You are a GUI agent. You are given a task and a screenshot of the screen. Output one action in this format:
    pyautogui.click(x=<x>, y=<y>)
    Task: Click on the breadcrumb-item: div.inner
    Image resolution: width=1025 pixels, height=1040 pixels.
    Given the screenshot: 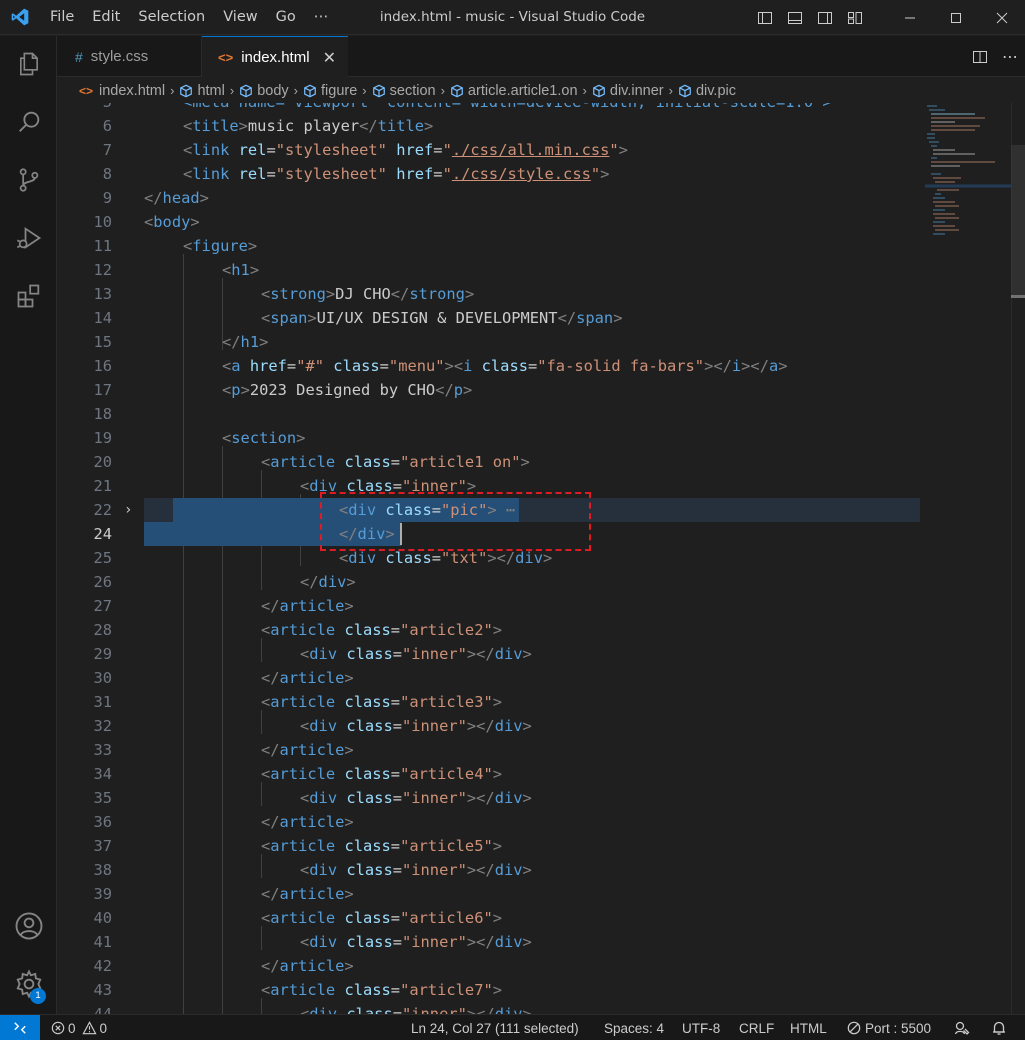 What is the action you would take?
    pyautogui.click(x=628, y=91)
    